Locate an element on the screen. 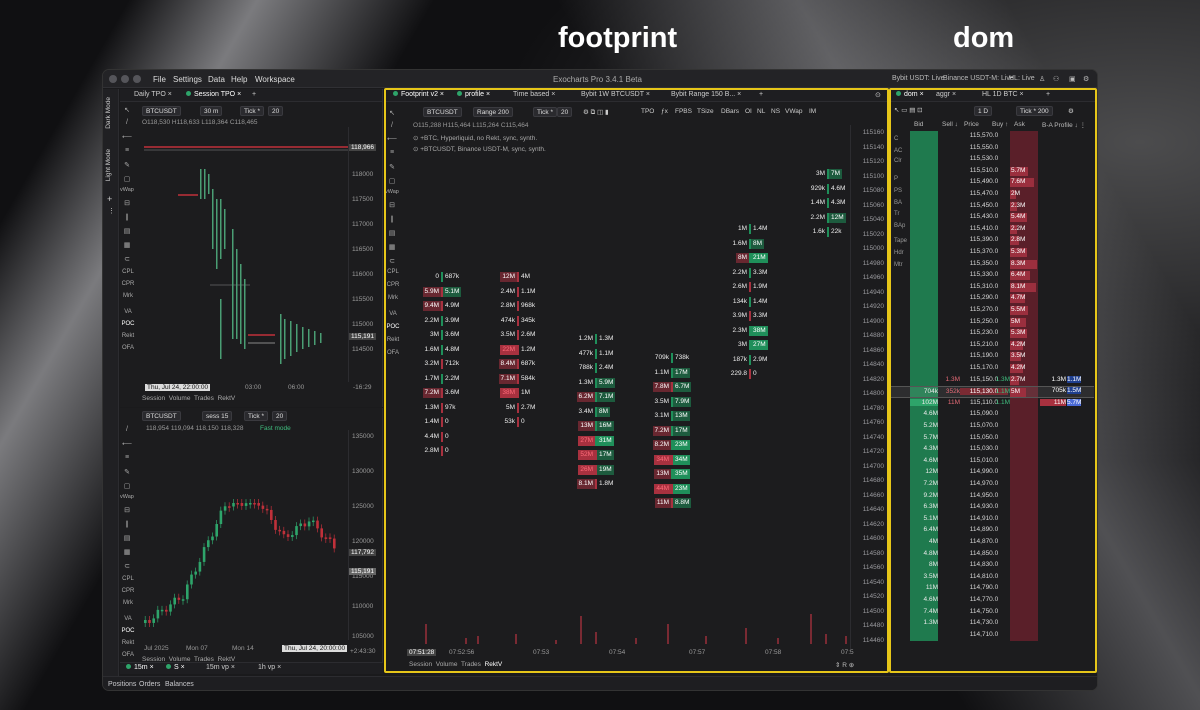 This screenshot has height=710, width=1200. menu-file: File is located at coordinates (159, 79).